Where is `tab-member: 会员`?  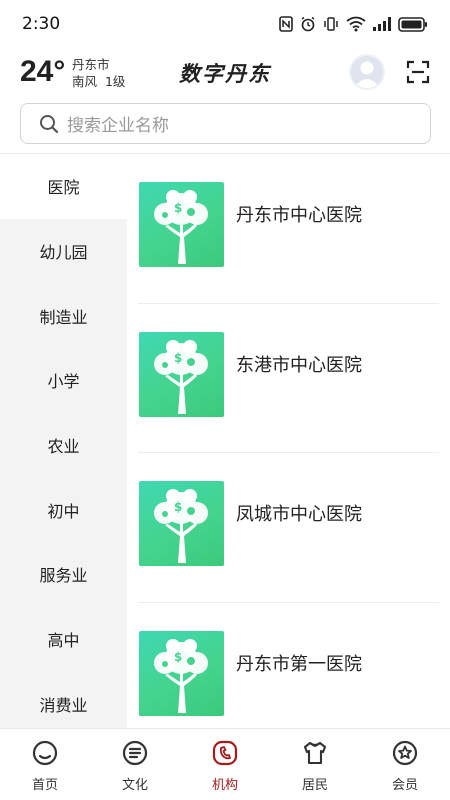
tab-member: 会员 is located at coordinates (405, 764).